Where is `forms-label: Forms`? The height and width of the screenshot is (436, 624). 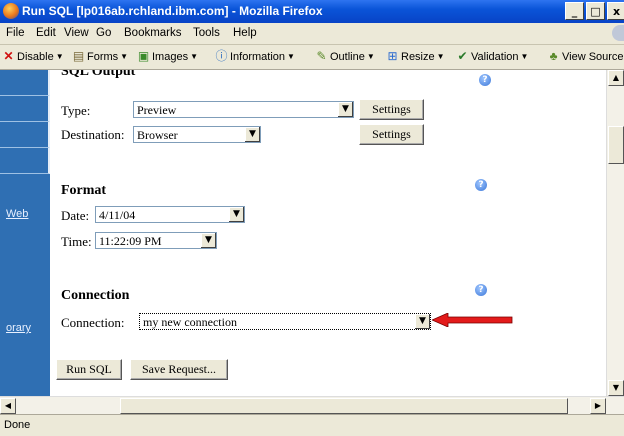
forms-label: Forms is located at coordinates (103, 56).